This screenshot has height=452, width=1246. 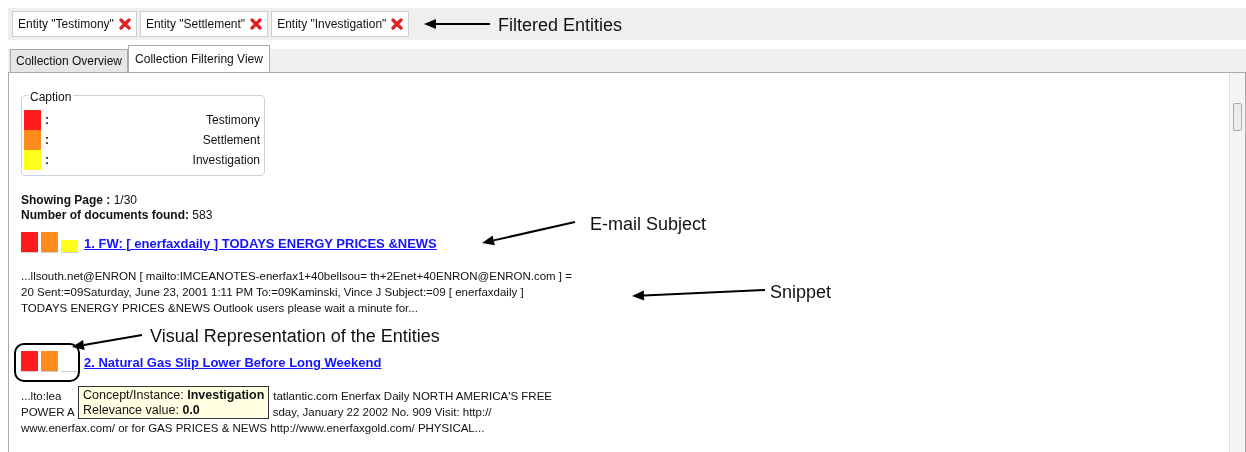 What do you see at coordinates (231, 140) in the screenshot?
I see `caption-label: Settlement` at bounding box center [231, 140].